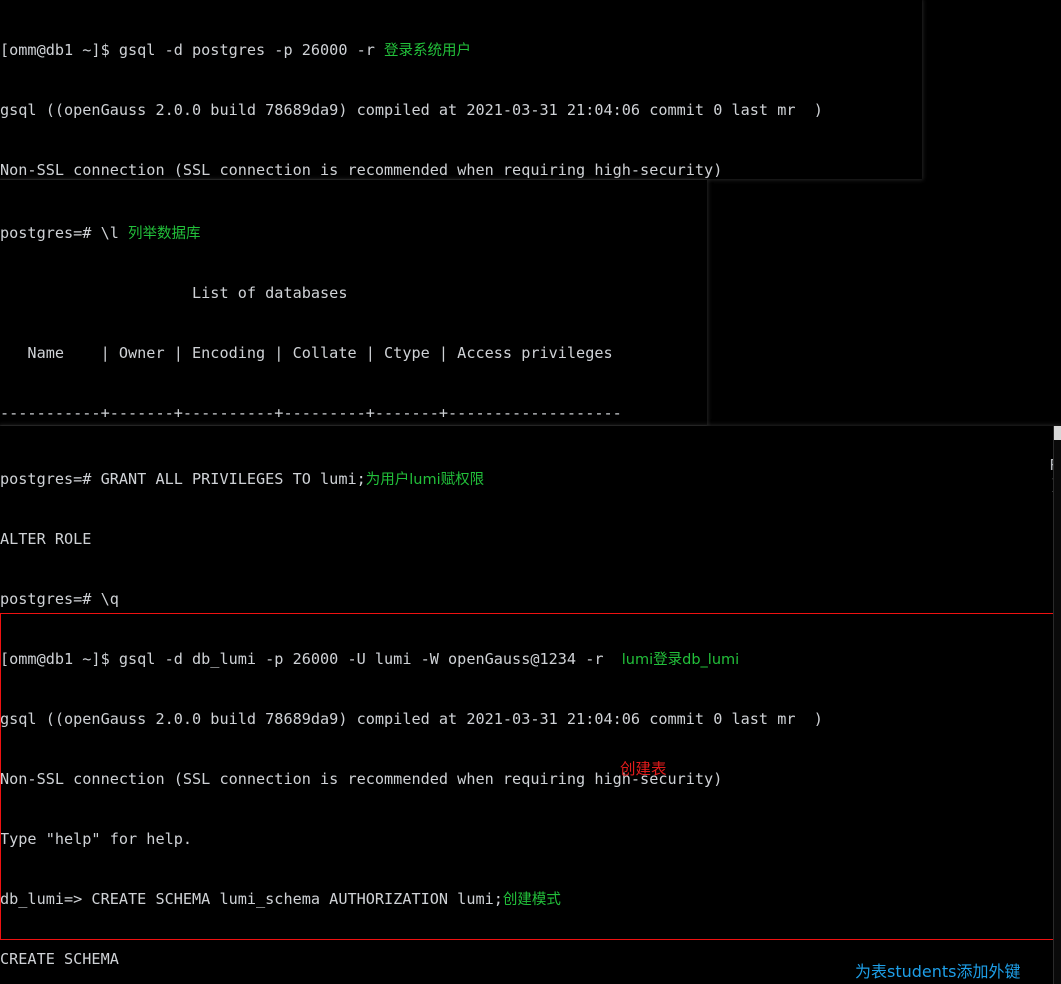 The width and height of the screenshot is (1061, 984). Describe the element at coordinates (531, 900) in the screenshot. I see `annotation-create-schema: 创建模式` at that location.